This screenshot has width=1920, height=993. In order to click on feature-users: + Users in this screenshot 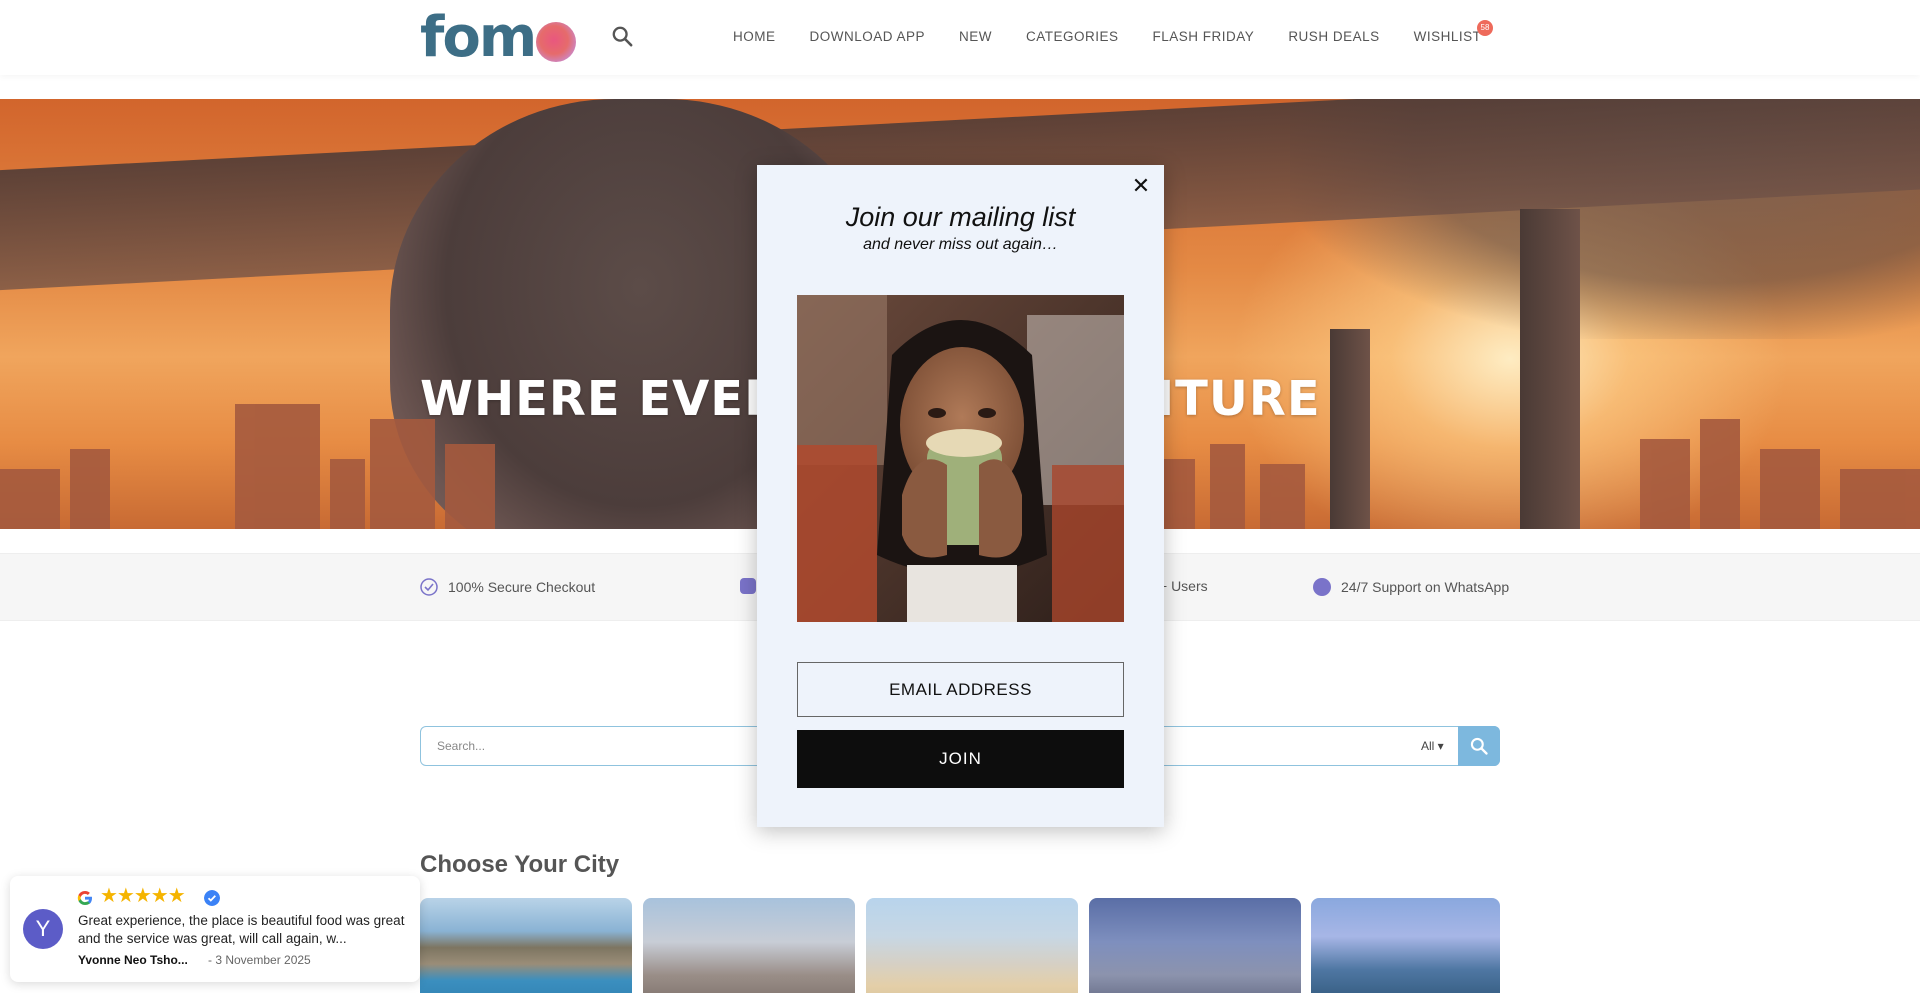, I will do `click(1183, 586)`.